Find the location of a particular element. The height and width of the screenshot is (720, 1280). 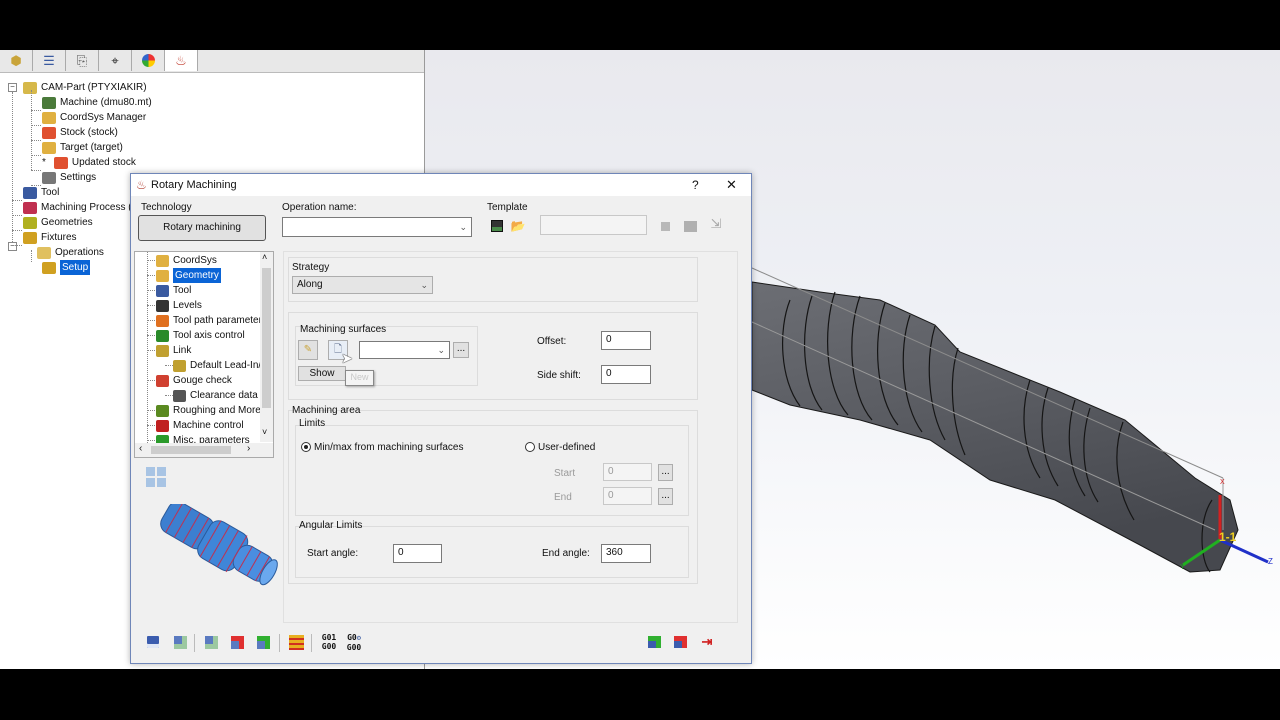

tab-dimxpert: ⌖ is located at coordinates (115, 60).